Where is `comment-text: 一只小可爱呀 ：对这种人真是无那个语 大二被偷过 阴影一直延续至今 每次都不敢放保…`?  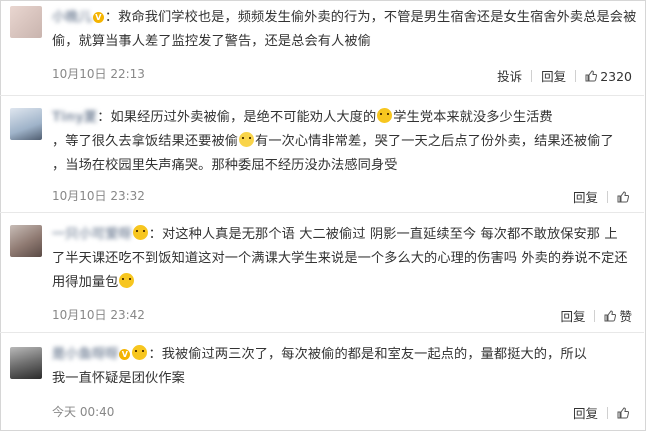 comment-text: 一只小可爱呀 ：对这种人真是无那个语 大二被偷过 阴影一直延续至今 每次都不敢放保… is located at coordinates (340, 257).